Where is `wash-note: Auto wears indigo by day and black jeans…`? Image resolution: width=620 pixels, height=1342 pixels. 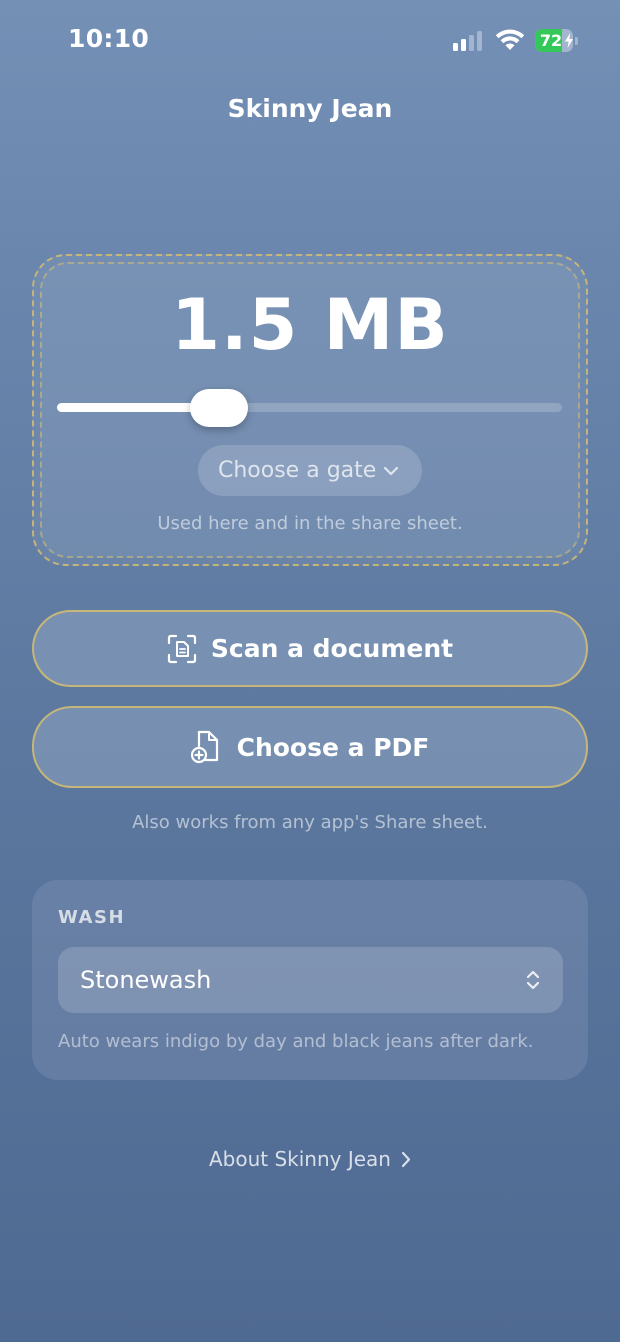
wash-note: Auto wears indigo by day and black jeans… is located at coordinates (296, 1041).